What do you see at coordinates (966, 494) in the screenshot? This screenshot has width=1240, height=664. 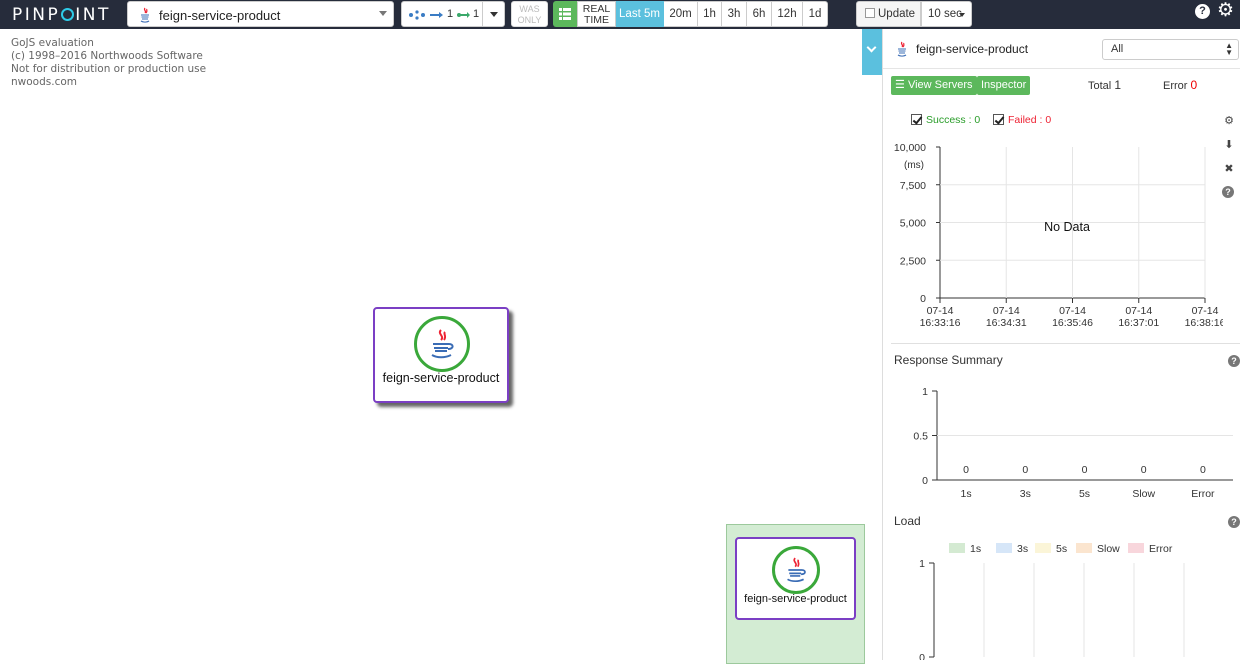 I see `summary-x-tick-label: 1s` at bounding box center [966, 494].